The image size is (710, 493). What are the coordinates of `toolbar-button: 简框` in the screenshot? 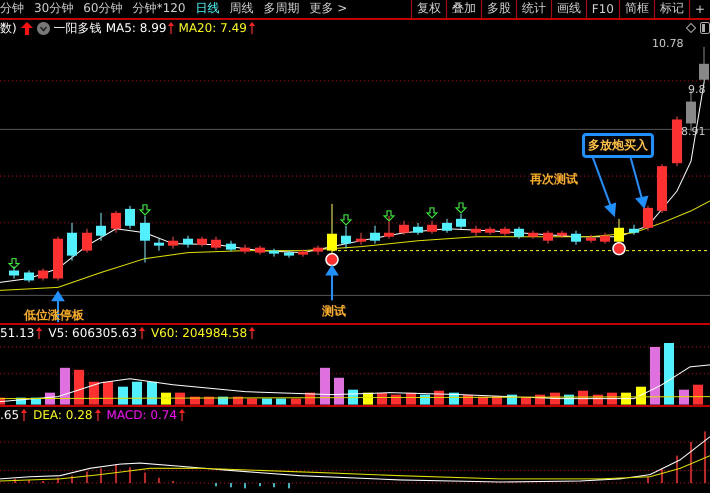 It's located at (636, 9).